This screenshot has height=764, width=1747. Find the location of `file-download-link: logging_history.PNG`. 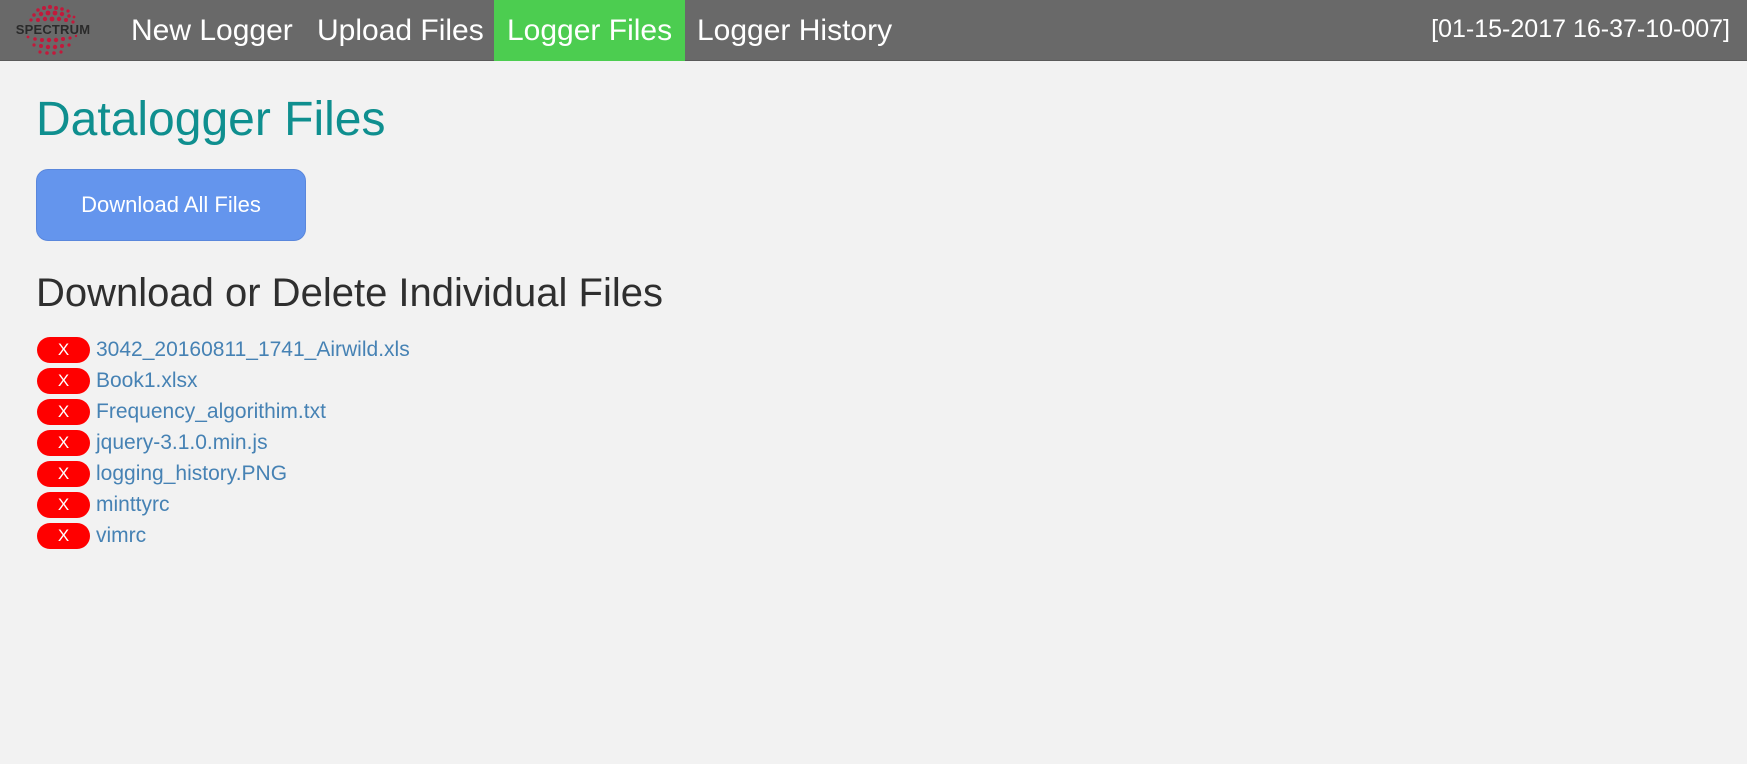

file-download-link: logging_history.PNG is located at coordinates (191, 474).